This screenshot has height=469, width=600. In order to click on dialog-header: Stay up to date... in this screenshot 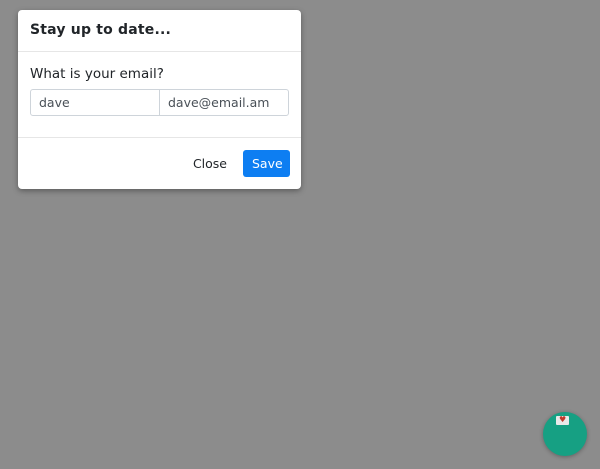, I will do `click(159, 31)`.